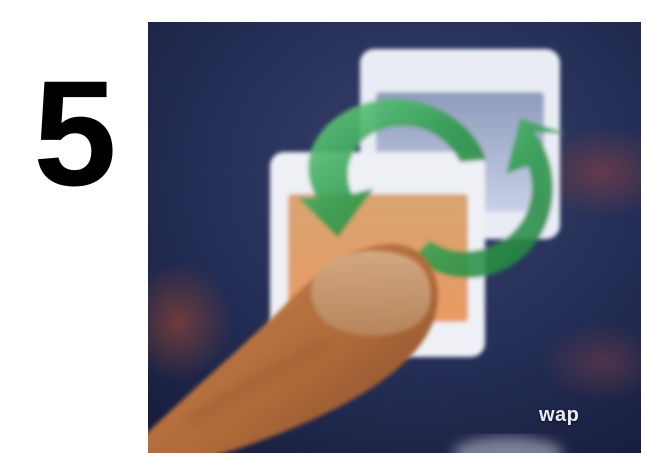 The image size is (645, 453). Describe the element at coordinates (74, 133) in the screenshot. I see `step-number: 5` at that location.